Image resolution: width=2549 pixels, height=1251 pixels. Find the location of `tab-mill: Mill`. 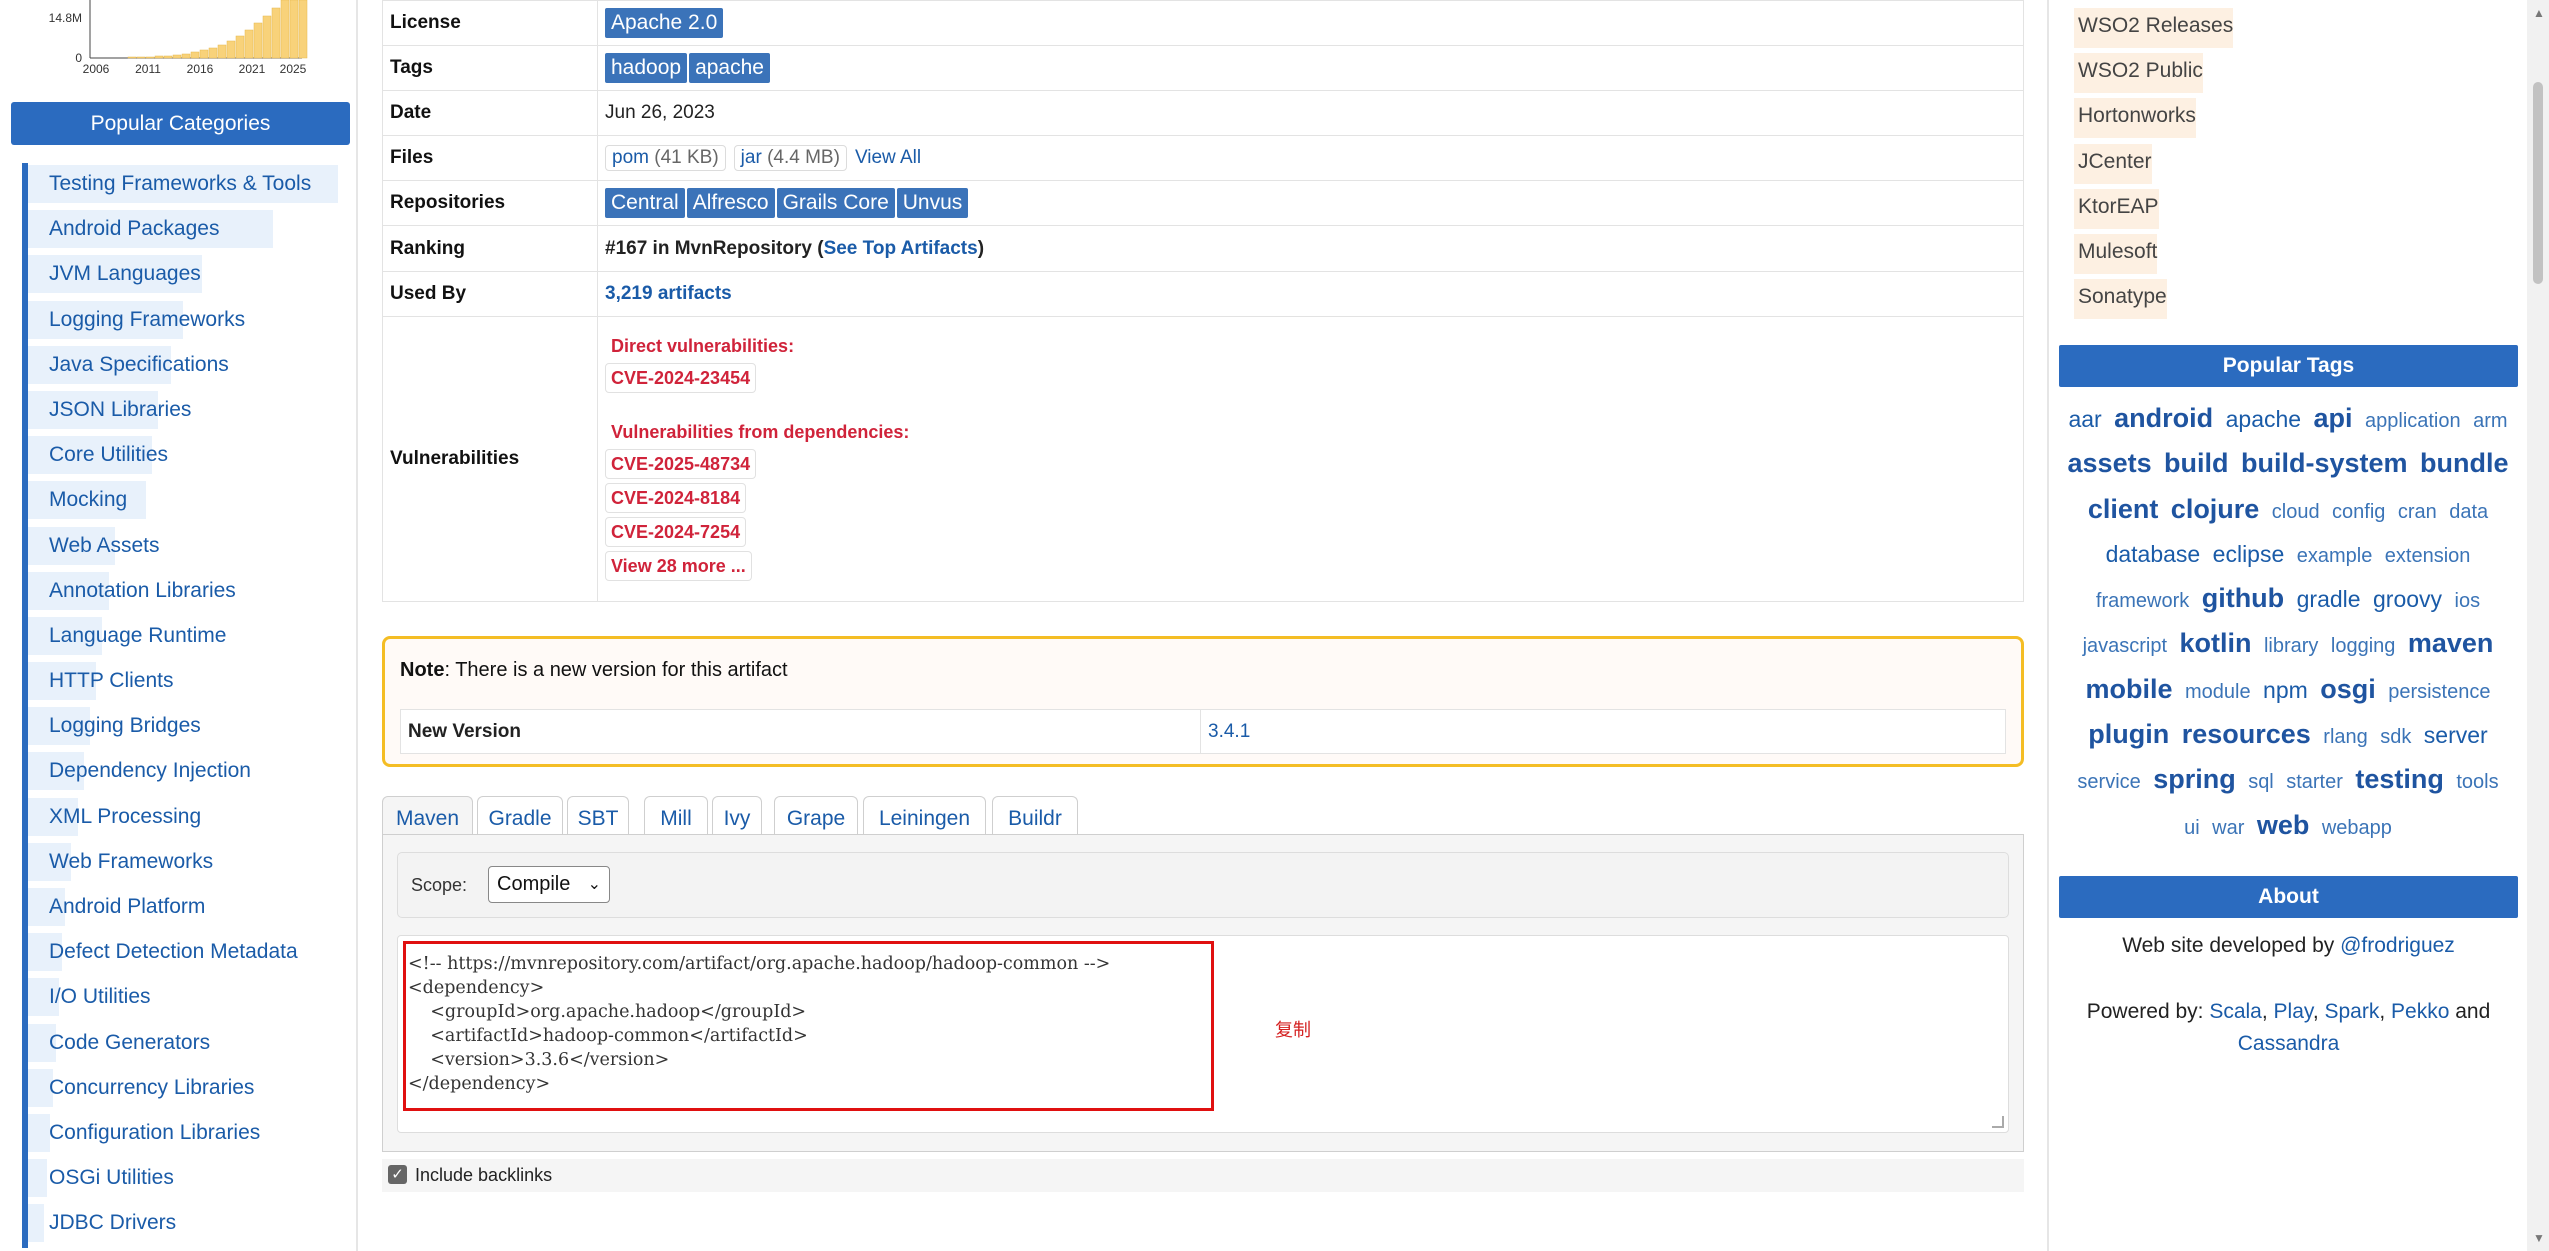

tab-mill: Mill is located at coordinates (676, 816).